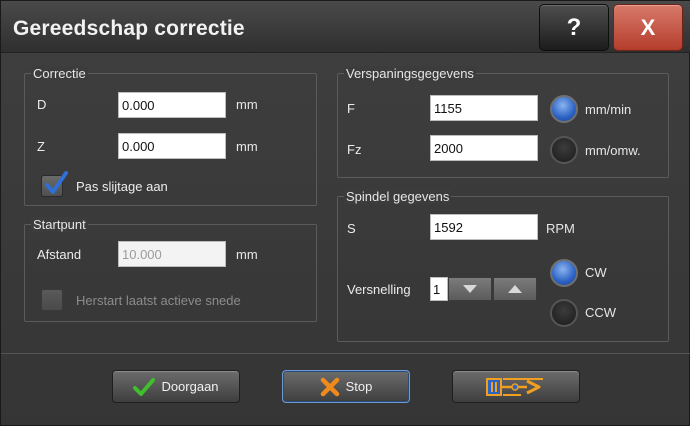 The height and width of the screenshot is (426, 690). Describe the element at coordinates (564, 150) in the screenshot. I see `unit-radio-mm-omw` at that location.